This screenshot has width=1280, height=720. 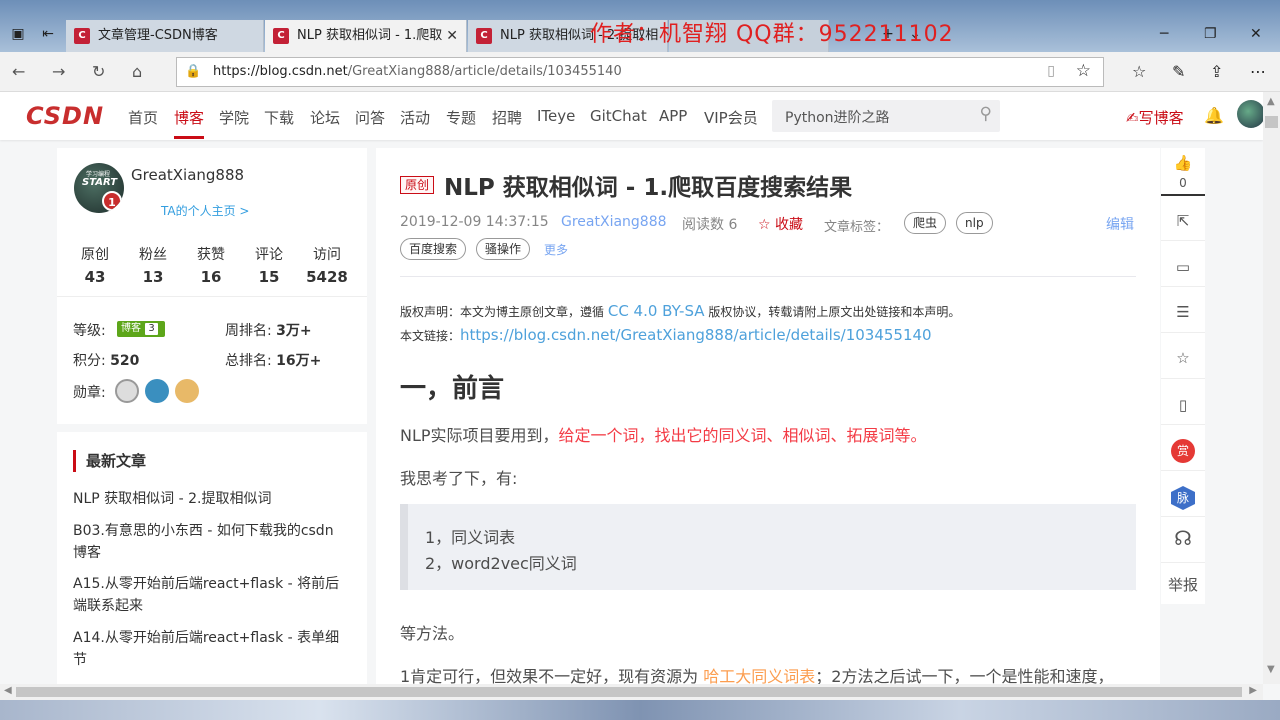 What do you see at coordinates (614, 222) in the screenshot?
I see `article-author-link: GreatXiang888` at bounding box center [614, 222].